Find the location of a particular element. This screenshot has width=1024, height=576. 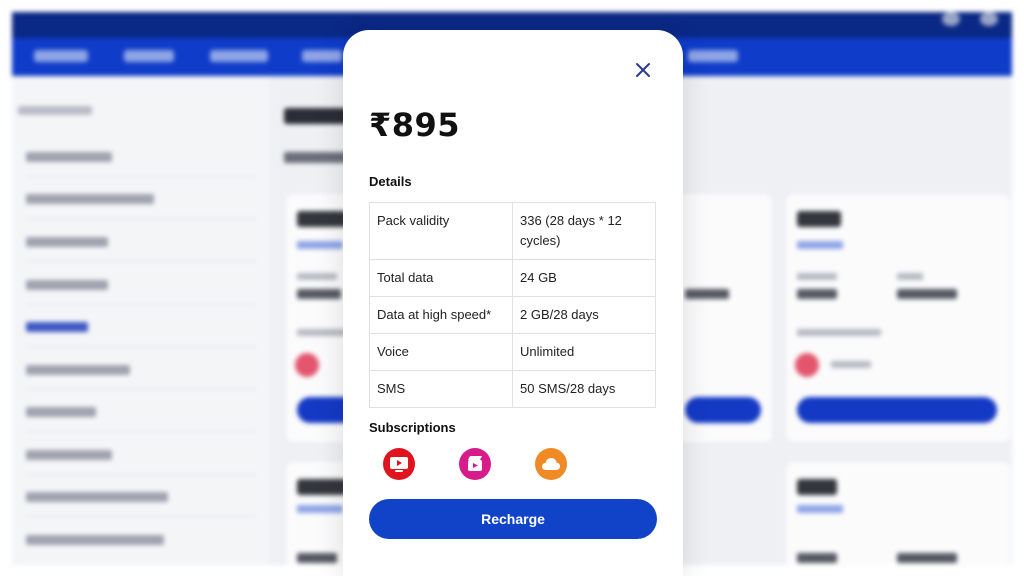

plan-price: ₹895 is located at coordinates (415, 125).